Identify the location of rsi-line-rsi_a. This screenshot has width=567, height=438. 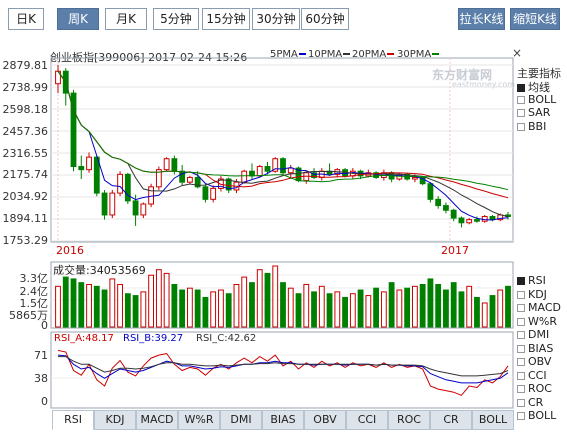
(283, 372).